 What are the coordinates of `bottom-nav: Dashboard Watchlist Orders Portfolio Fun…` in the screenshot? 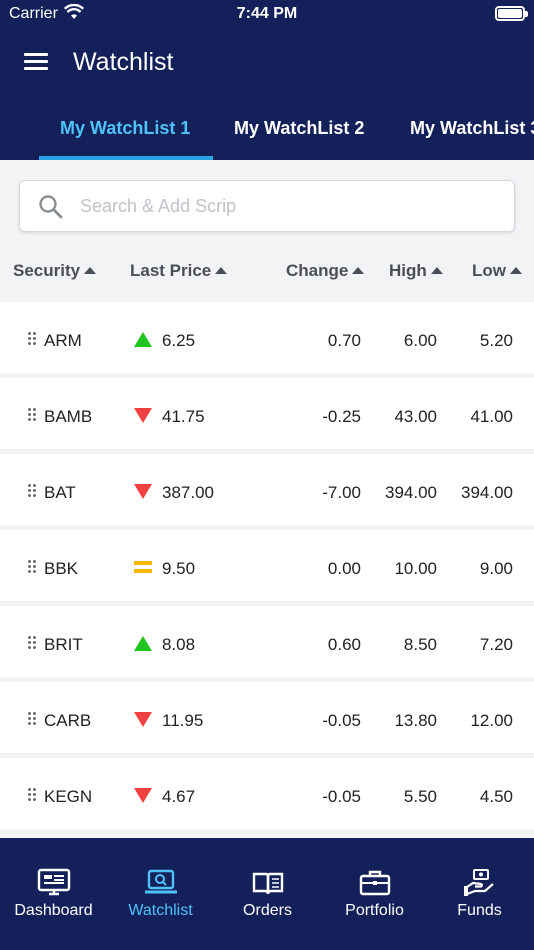 It's located at (267, 894).